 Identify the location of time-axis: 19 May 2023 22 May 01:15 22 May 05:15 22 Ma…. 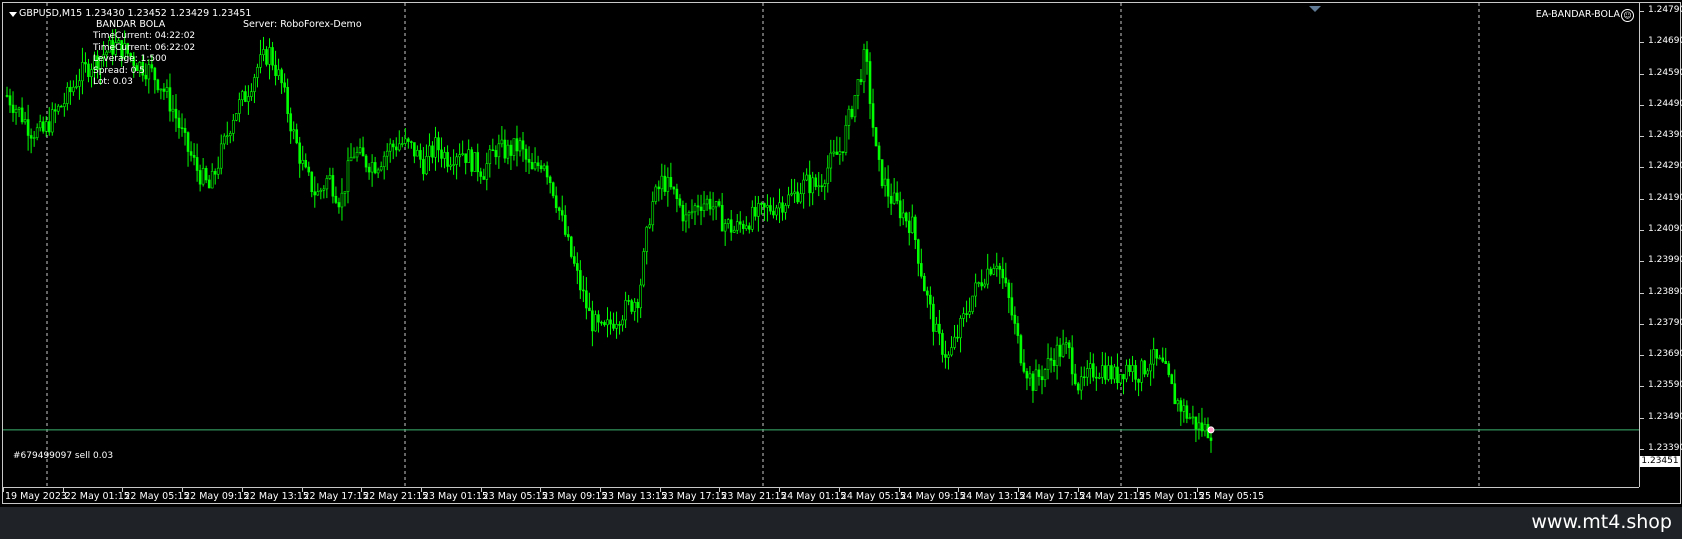
(821, 495).